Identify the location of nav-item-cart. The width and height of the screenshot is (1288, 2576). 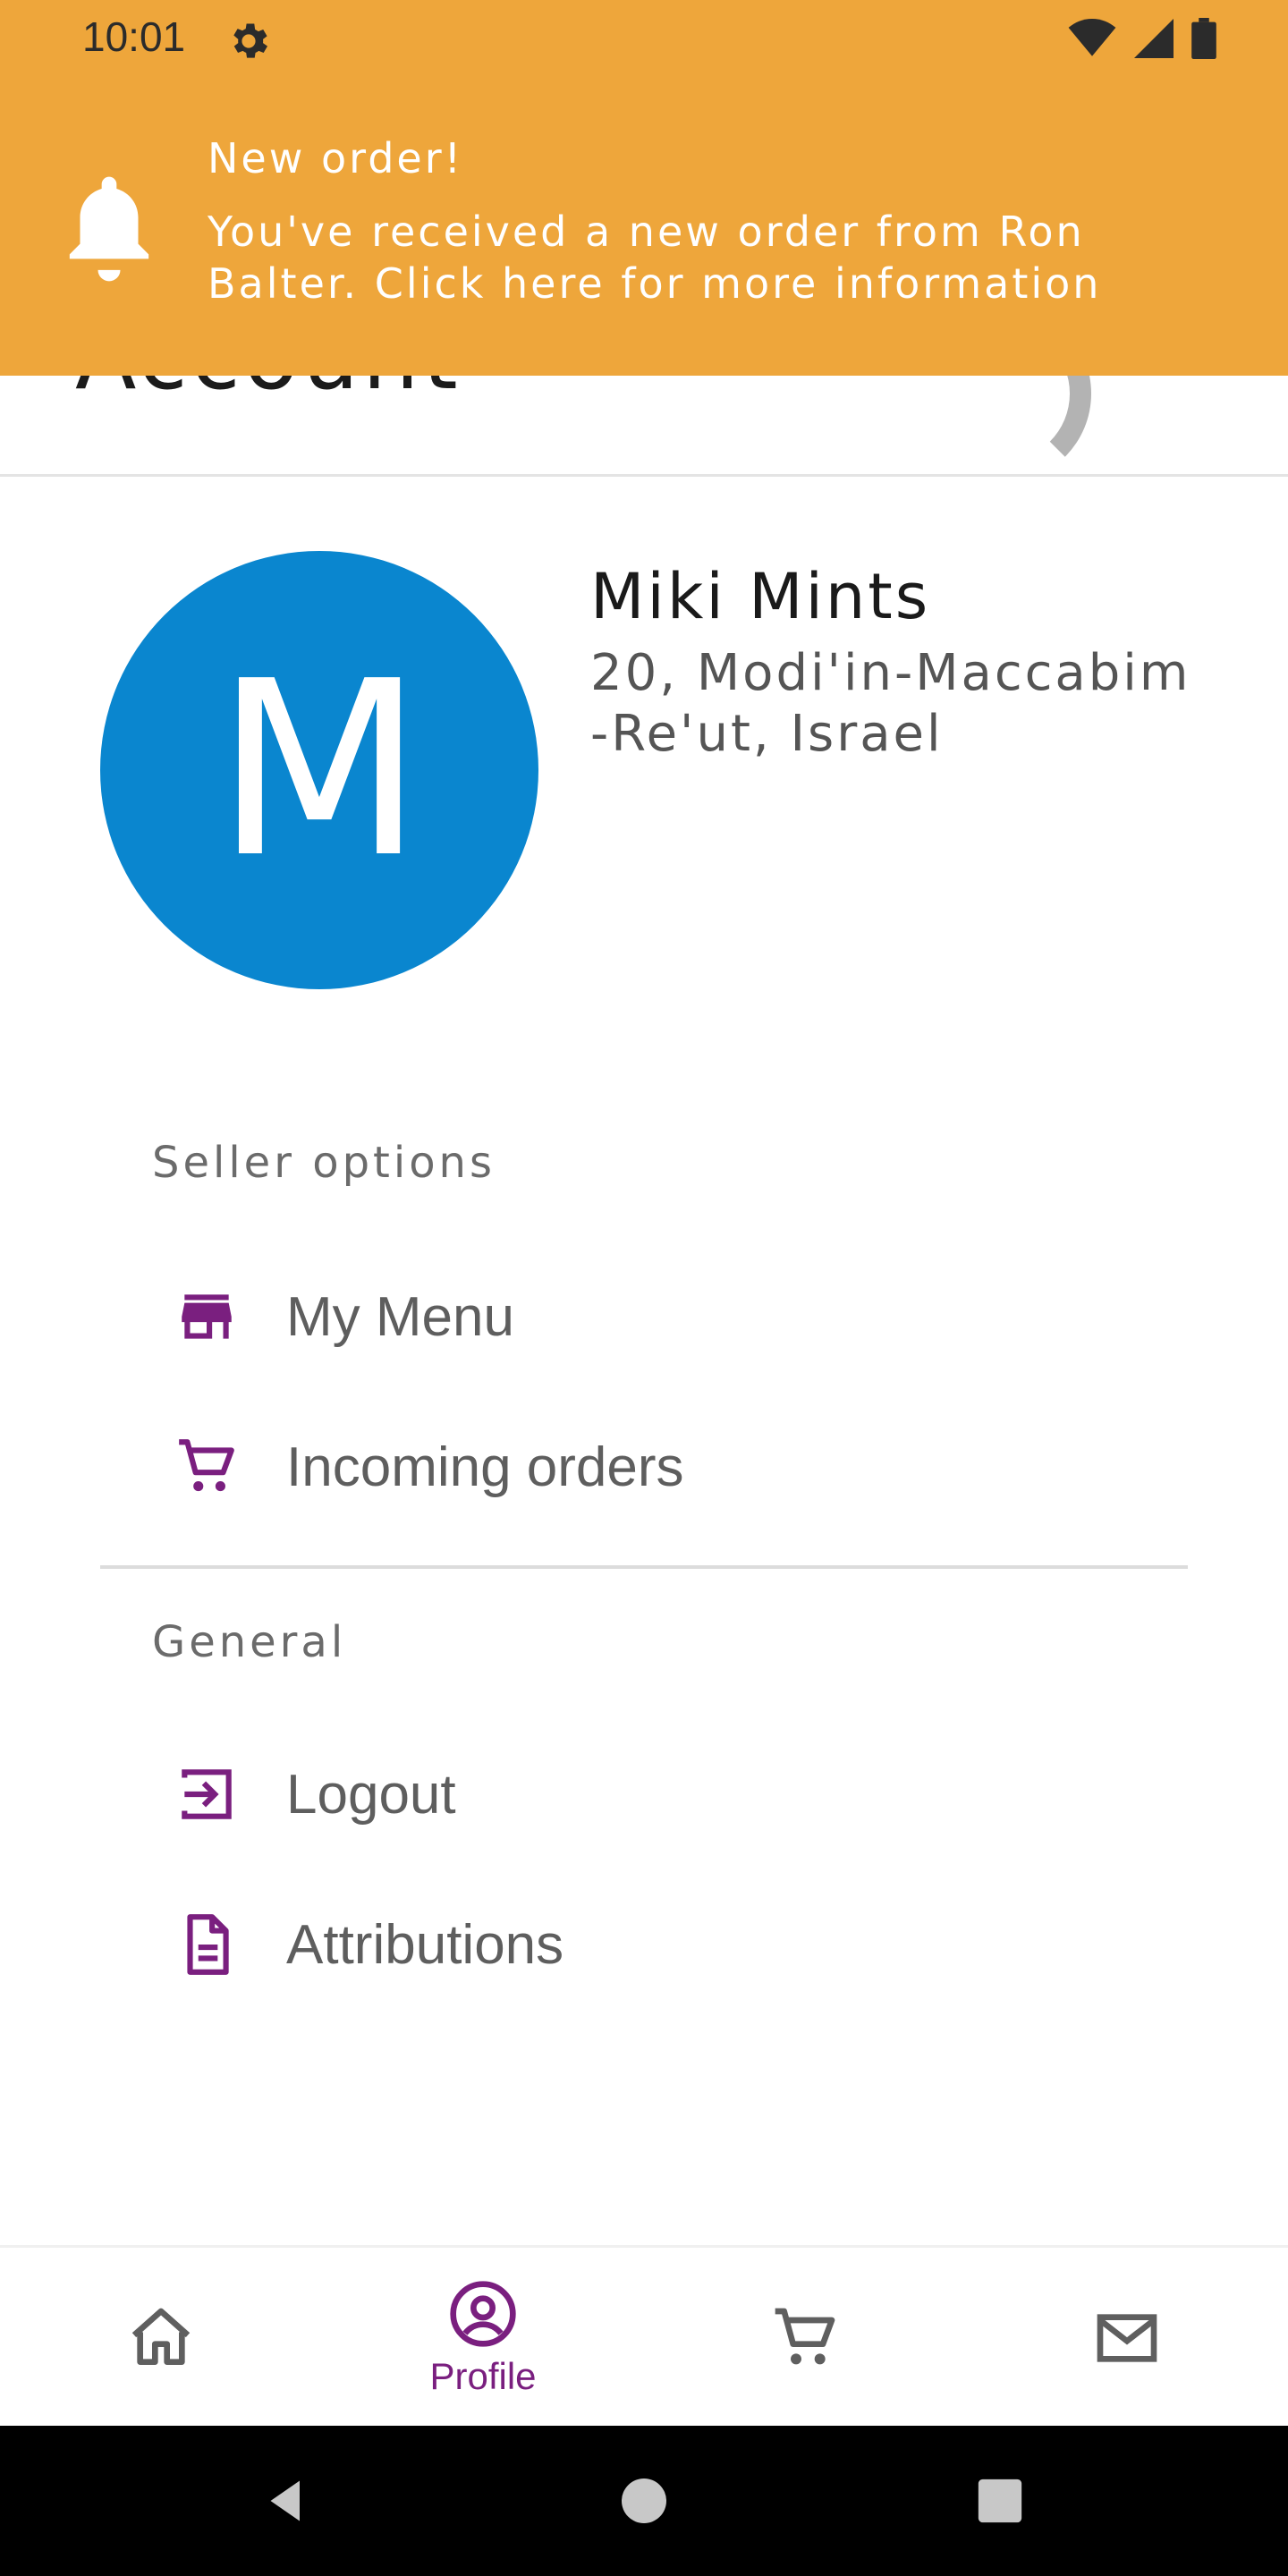
(805, 2338).